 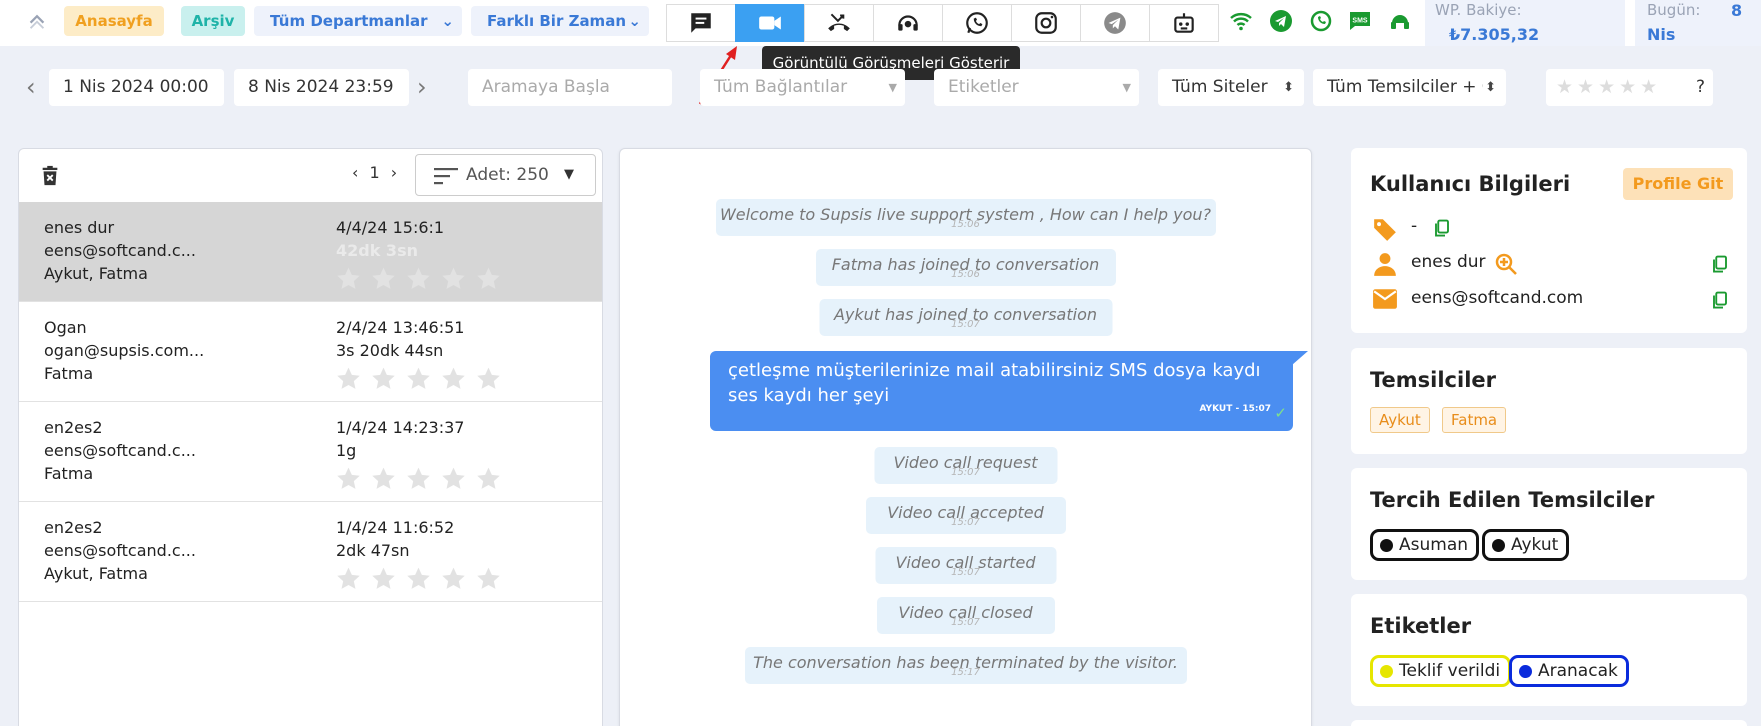 I want to click on video-call-filter-button, so click(x=770, y=23).